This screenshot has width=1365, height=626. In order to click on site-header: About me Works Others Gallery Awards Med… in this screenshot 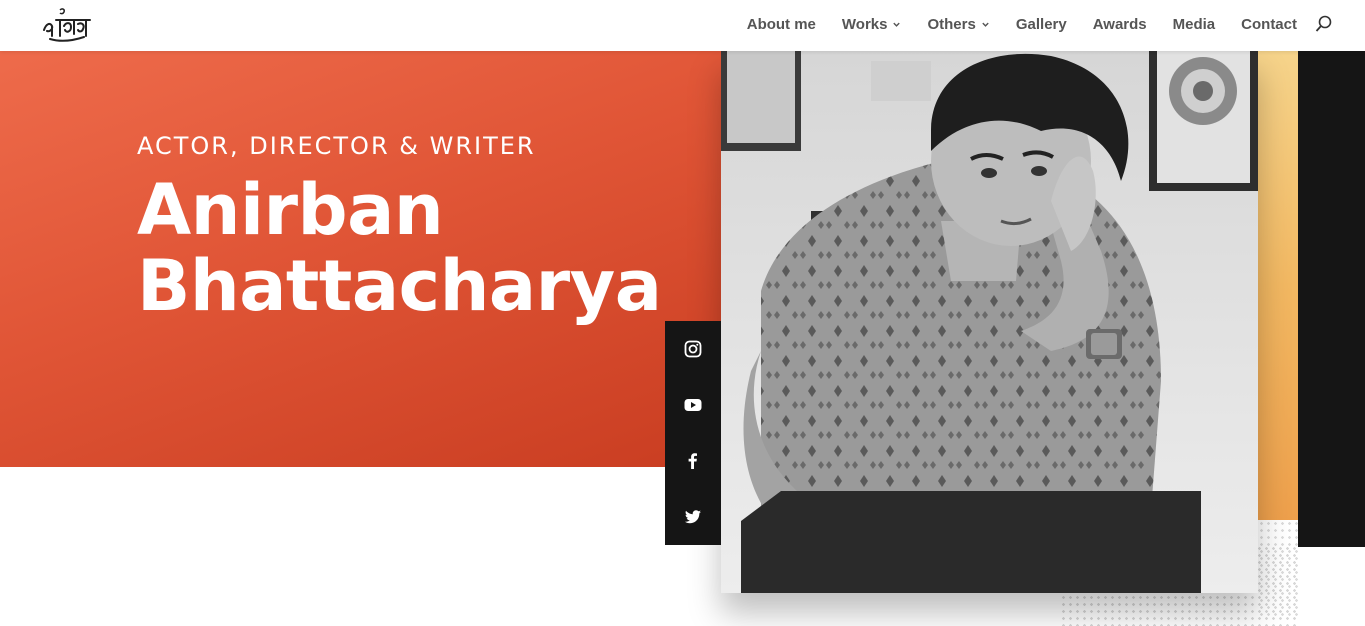, I will do `click(682, 25)`.